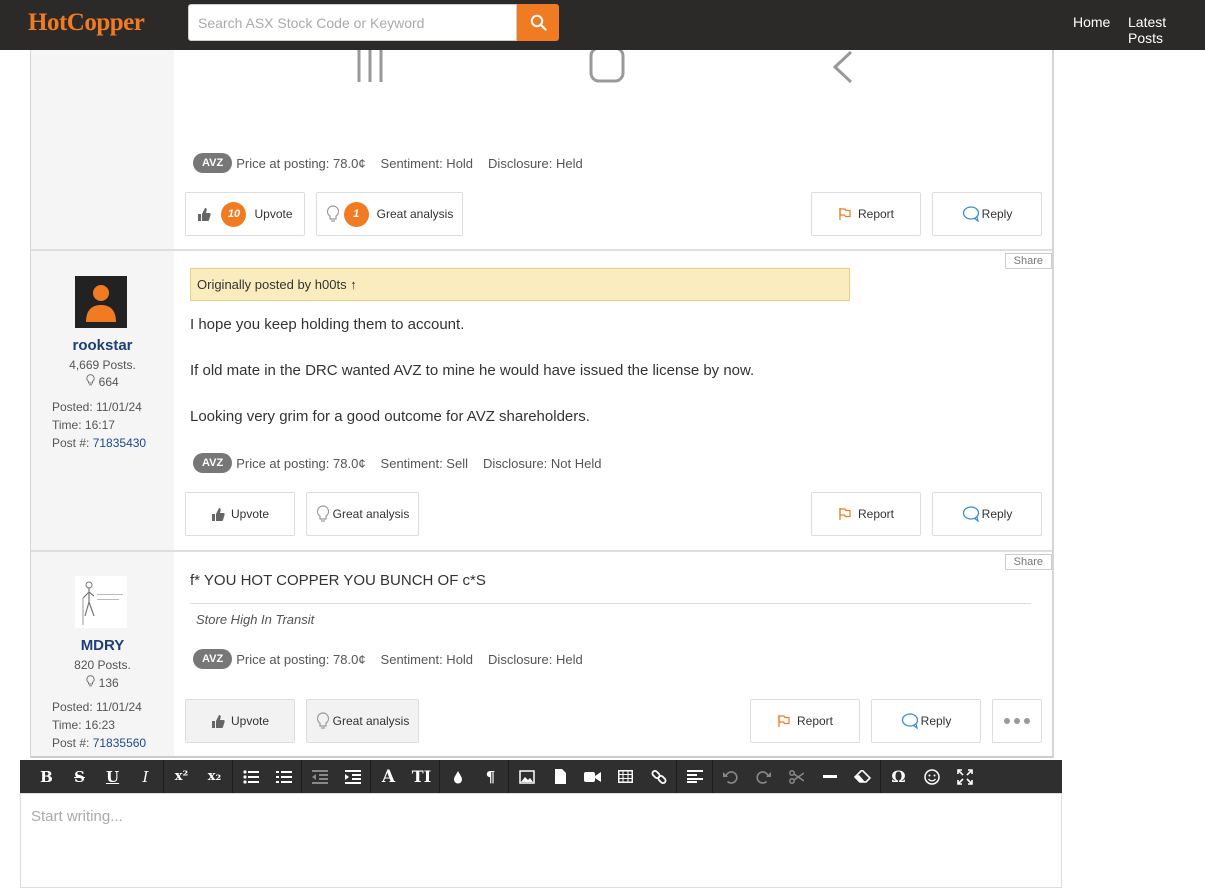 Image resolution: width=1205 pixels, height=888 pixels. What do you see at coordinates (784, 721) in the screenshot?
I see `flag-icon` at bounding box center [784, 721].